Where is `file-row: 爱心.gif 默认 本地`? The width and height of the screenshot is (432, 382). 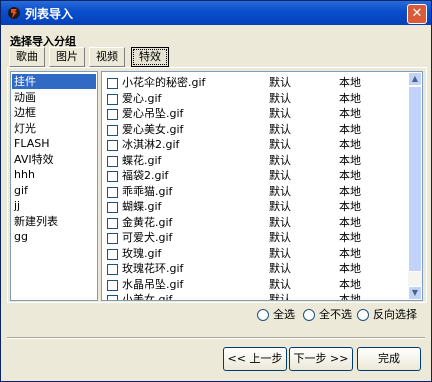 file-row: 爱心.gif 默认 本地 is located at coordinates (254, 98).